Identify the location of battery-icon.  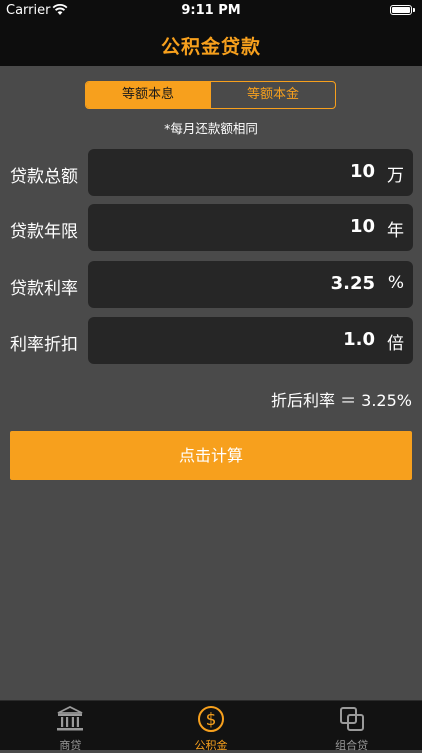
(402, 10).